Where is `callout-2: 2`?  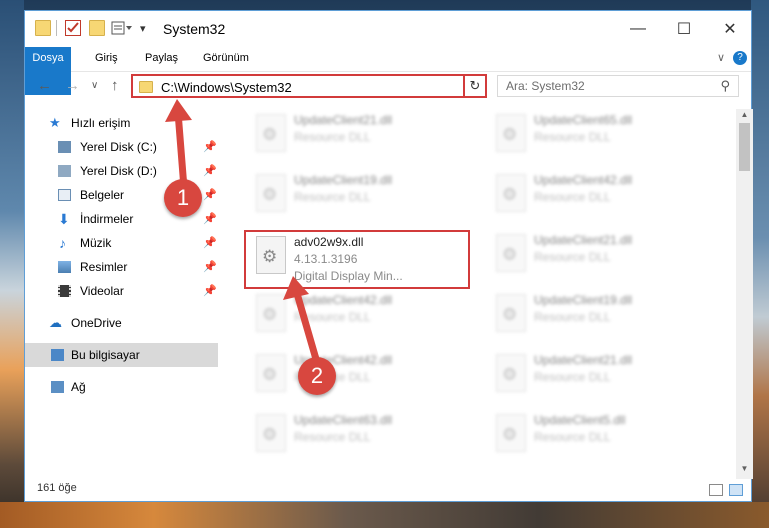
callout-2: 2 is located at coordinates (317, 376).